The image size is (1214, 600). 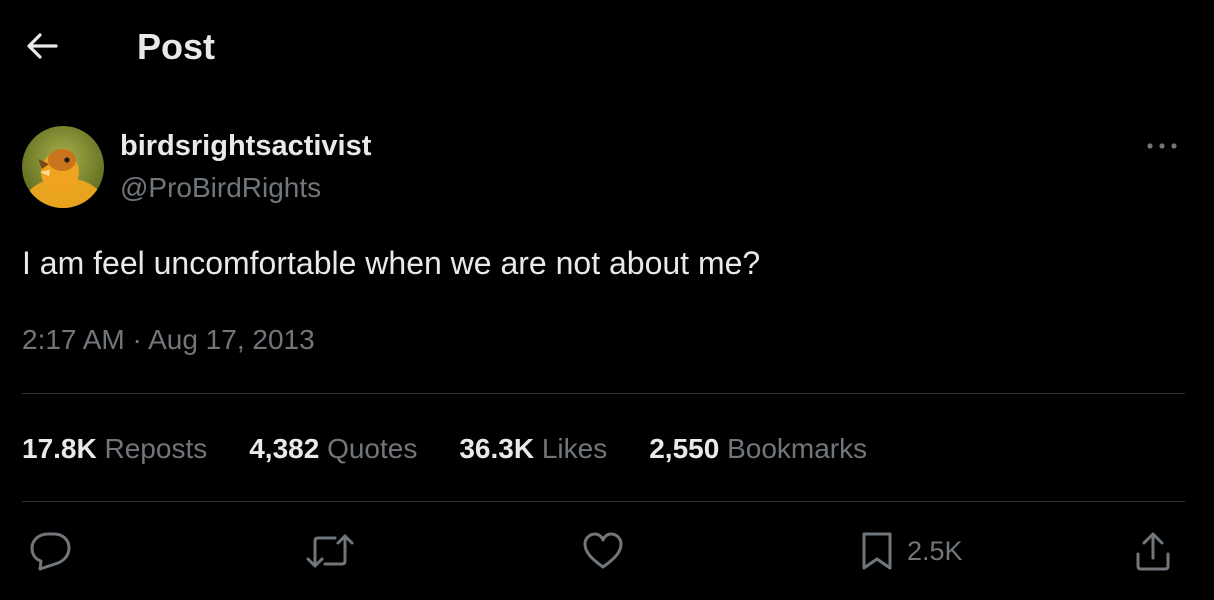 I want to click on likes-count: 36.3K, so click(x=497, y=448).